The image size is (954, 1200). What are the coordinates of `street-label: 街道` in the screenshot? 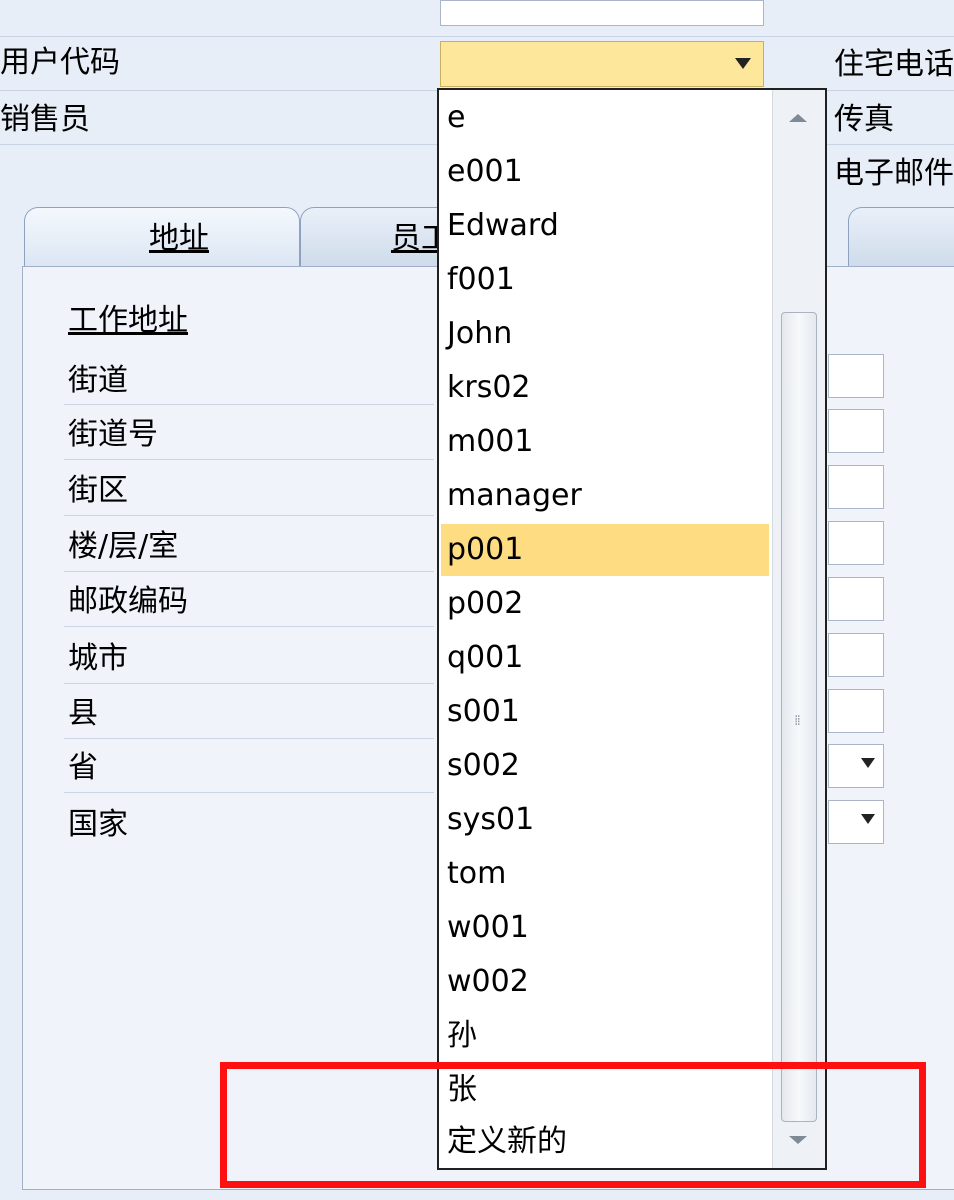 It's located at (98, 380).